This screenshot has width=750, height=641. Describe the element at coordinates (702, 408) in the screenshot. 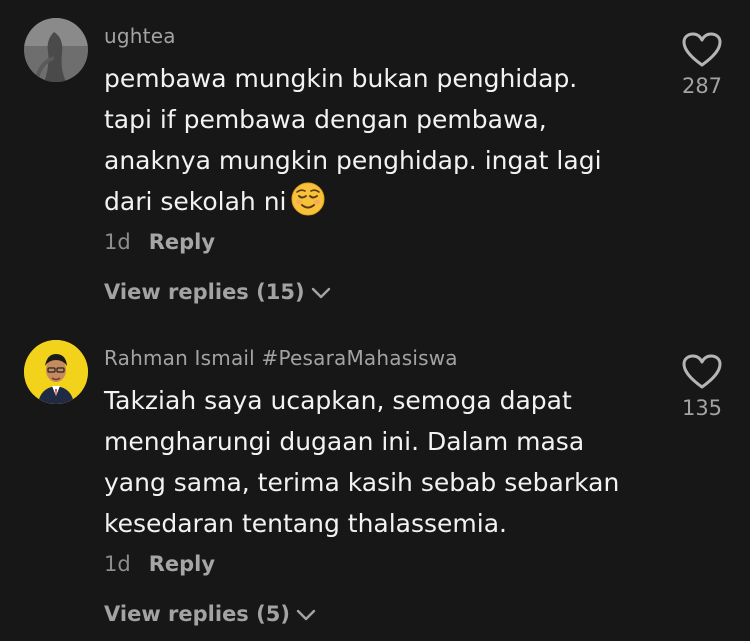

I see `like-count: 135` at that location.